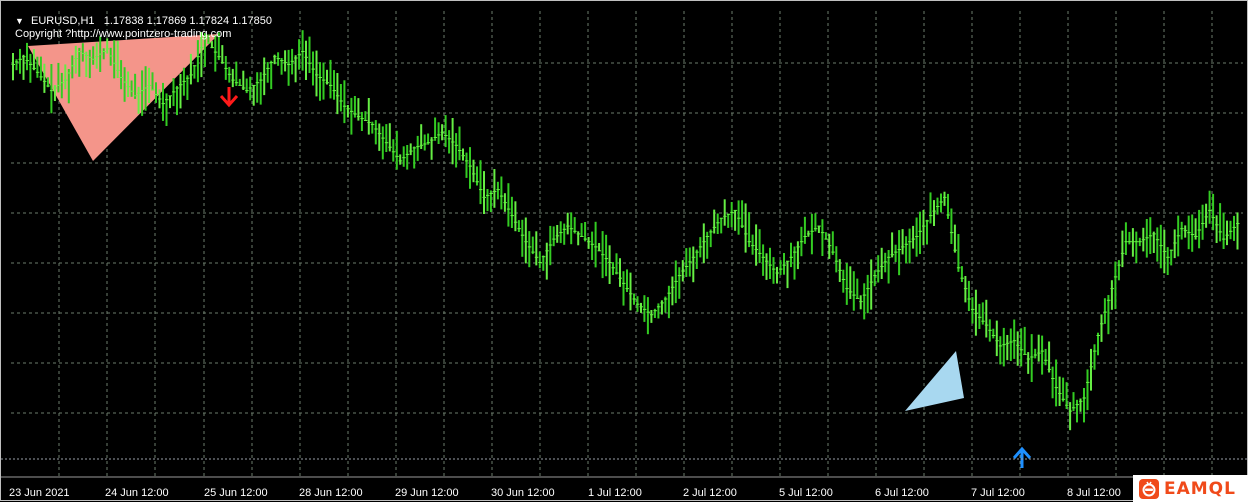 Image resolution: width=1248 pixels, height=502 pixels. What do you see at coordinates (123, 21) in the screenshot?
I see `open-price: 1.17838` at bounding box center [123, 21].